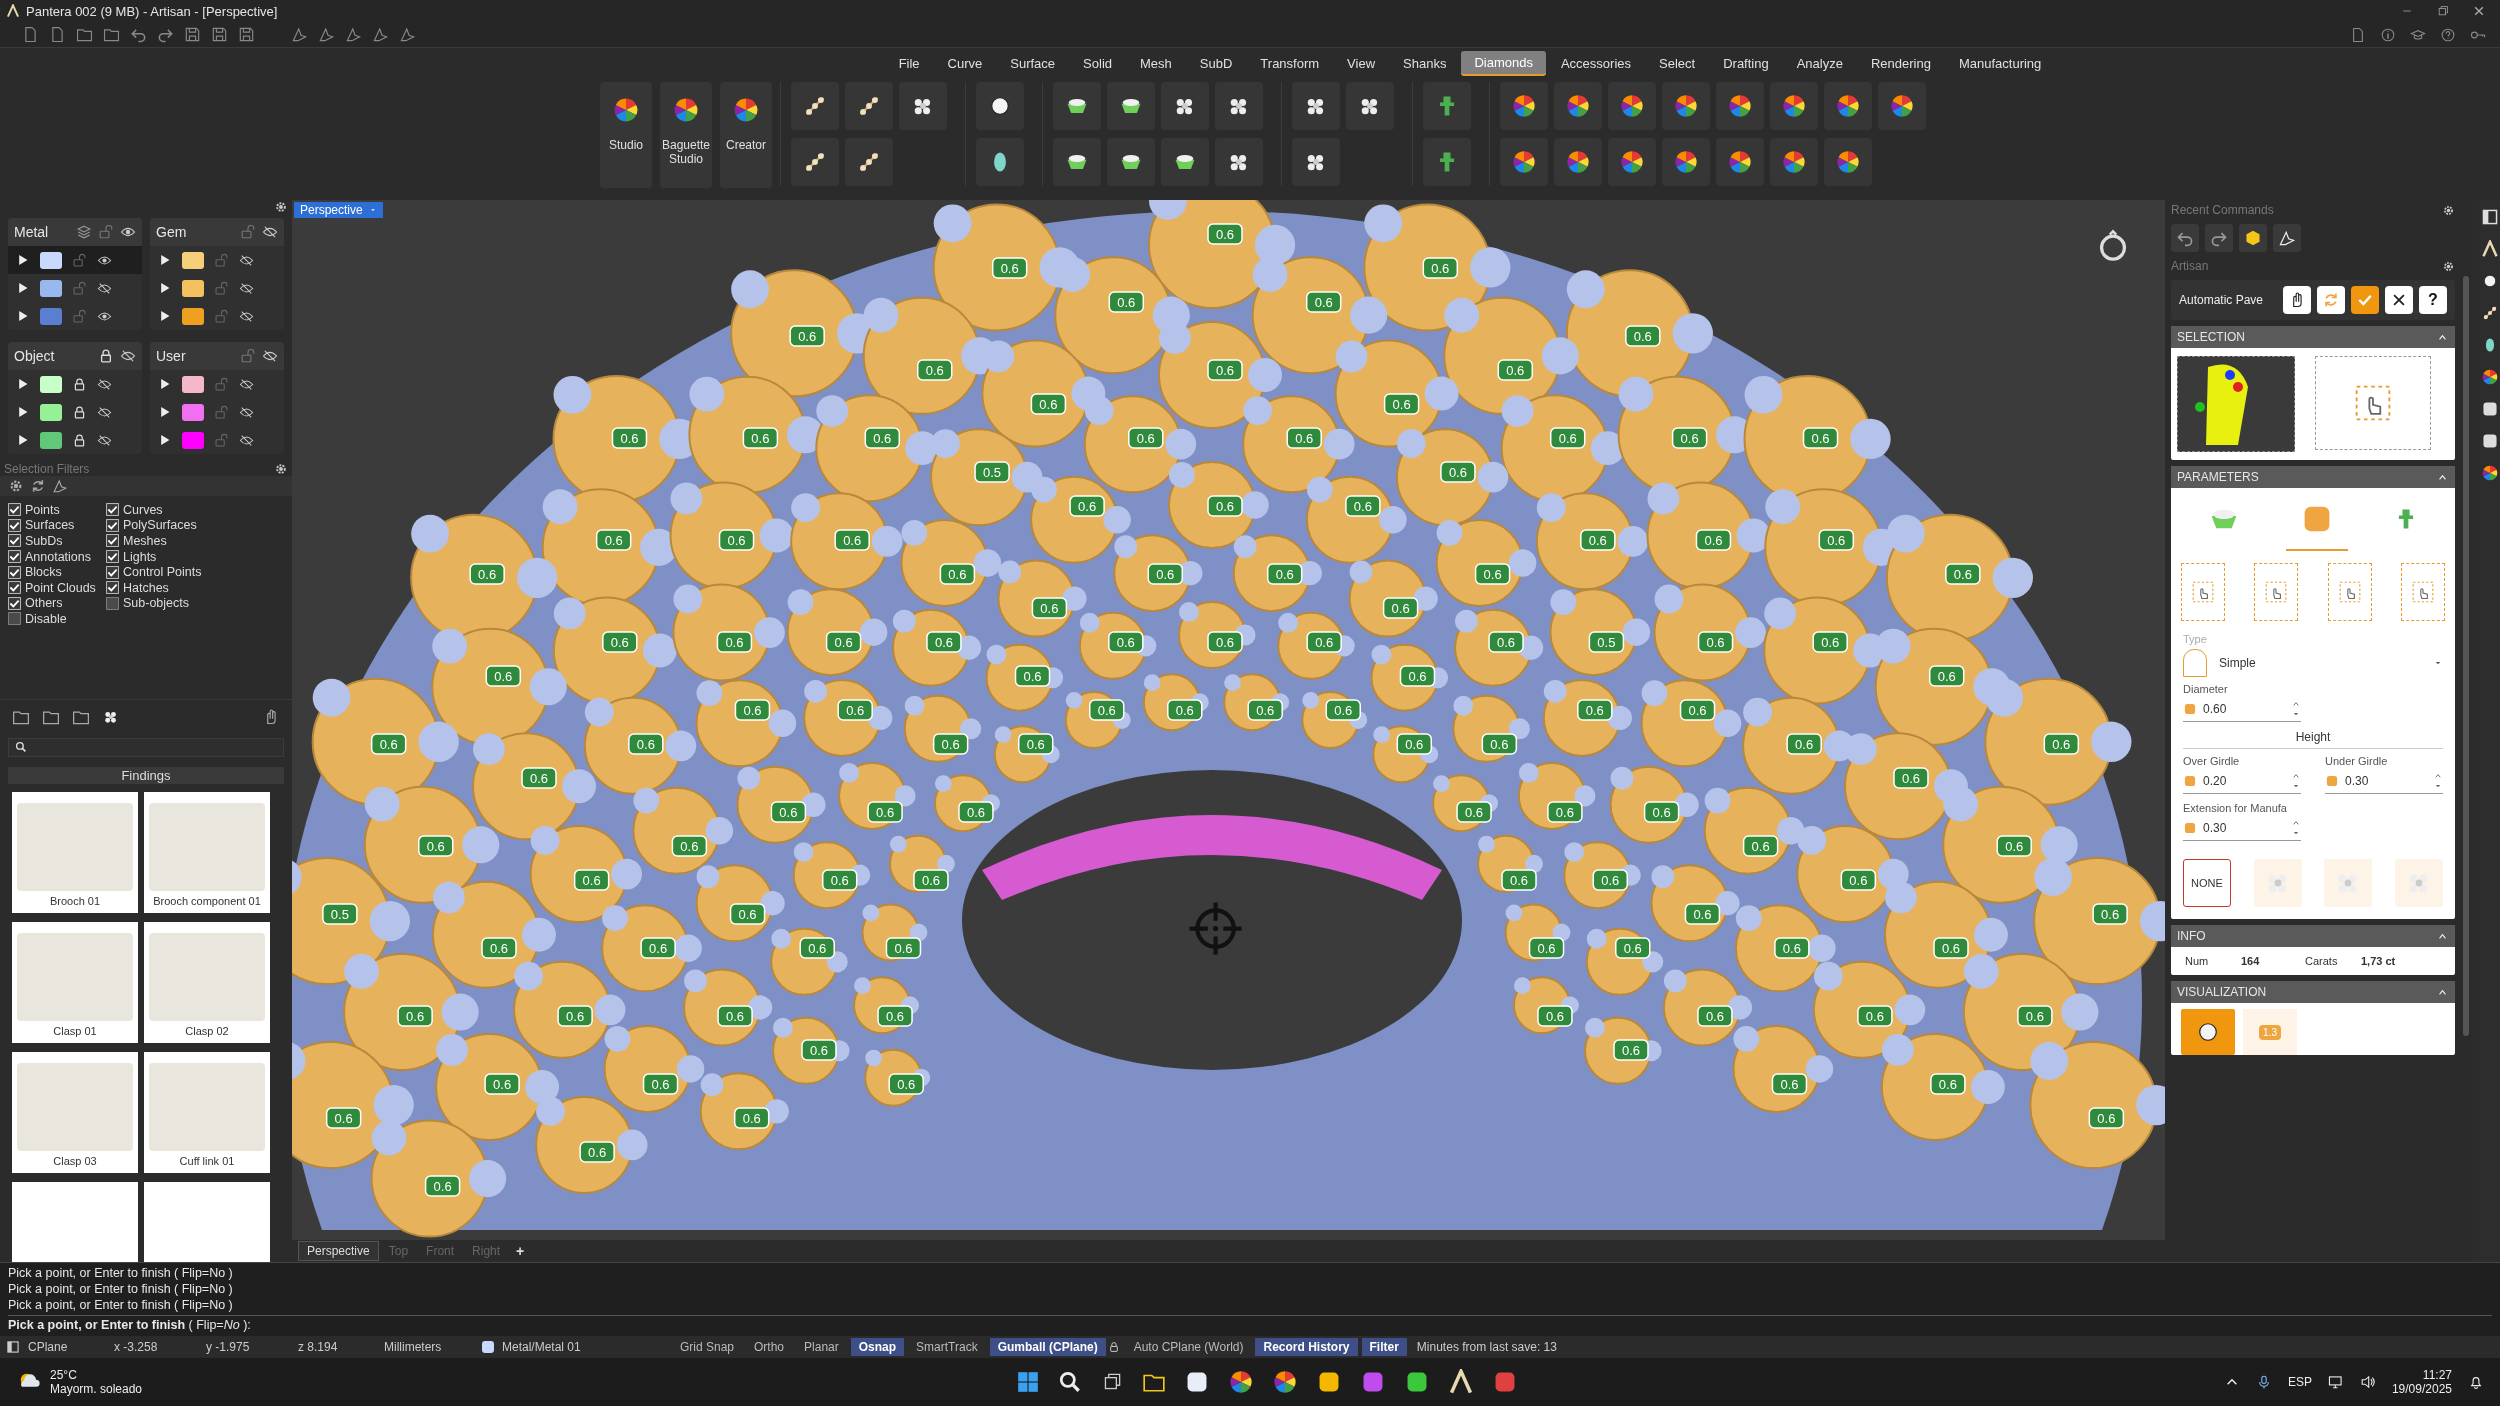  Describe the element at coordinates (2331, 663) in the screenshot. I see `type-dropdown: Simple` at that location.